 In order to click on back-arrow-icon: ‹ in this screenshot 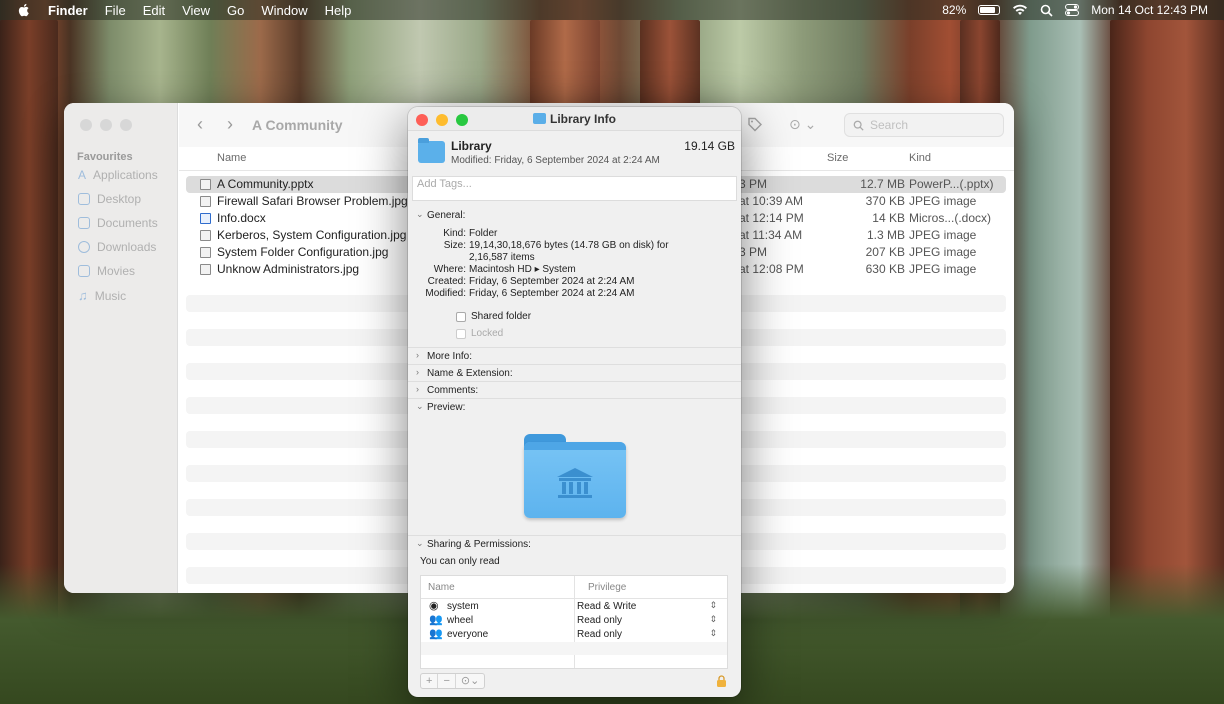, I will do `click(200, 124)`.